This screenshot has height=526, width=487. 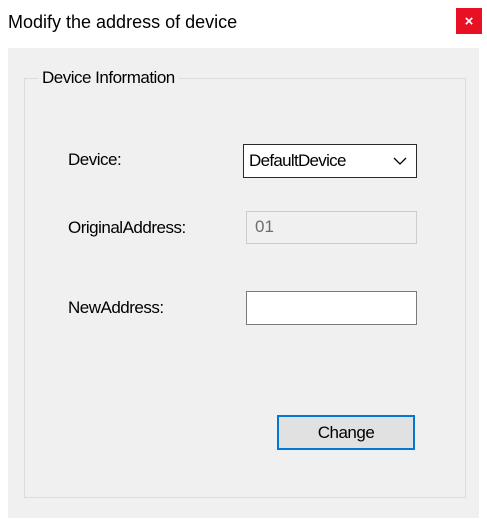 I want to click on close-icon: ×, so click(x=469, y=21).